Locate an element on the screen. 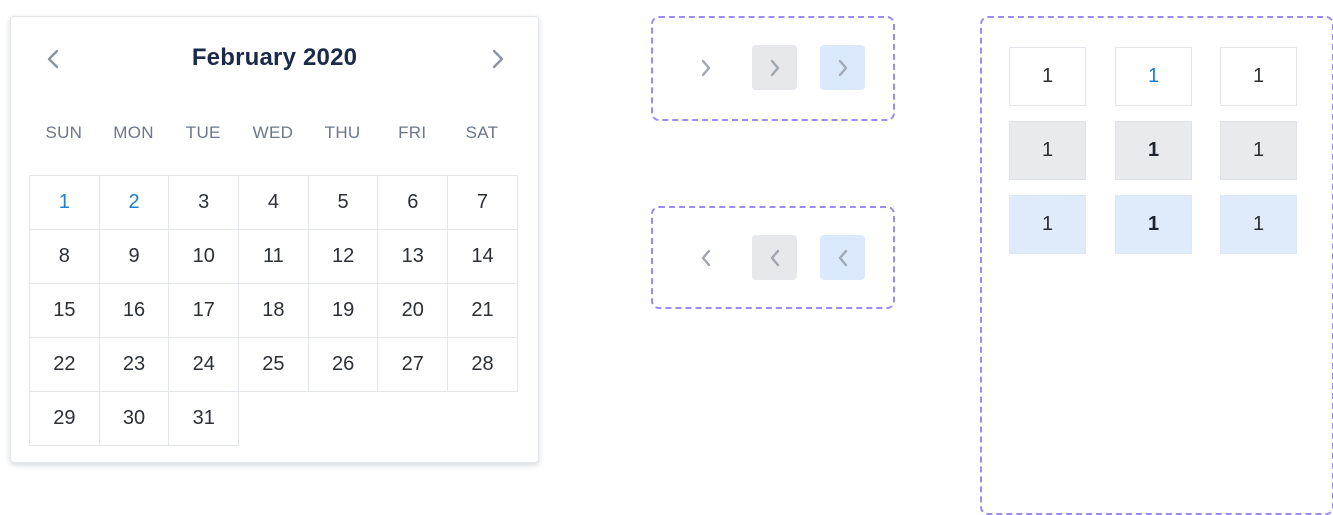 This screenshot has width=1333, height=515. calendar-day: 18 is located at coordinates (273, 310).